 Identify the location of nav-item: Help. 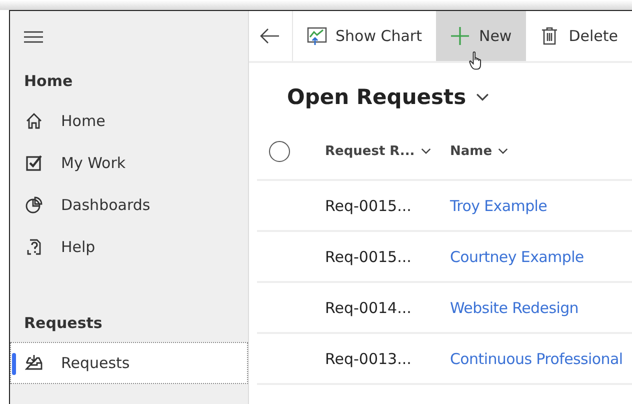
(129, 247).